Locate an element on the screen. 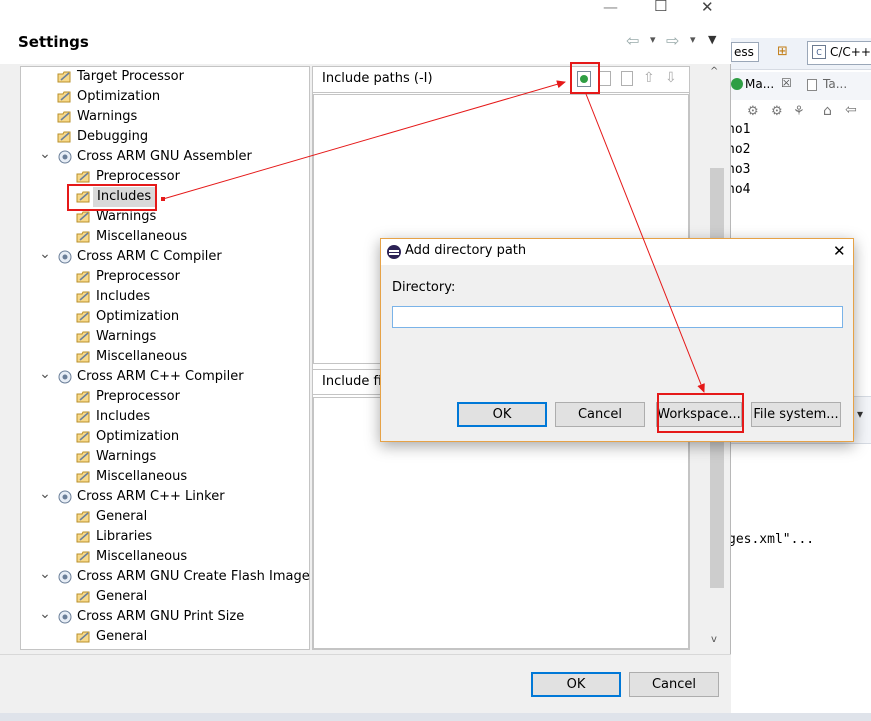 The width and height of the screenshot is (871, 721). directory-input is located at coordinates (617, 317).